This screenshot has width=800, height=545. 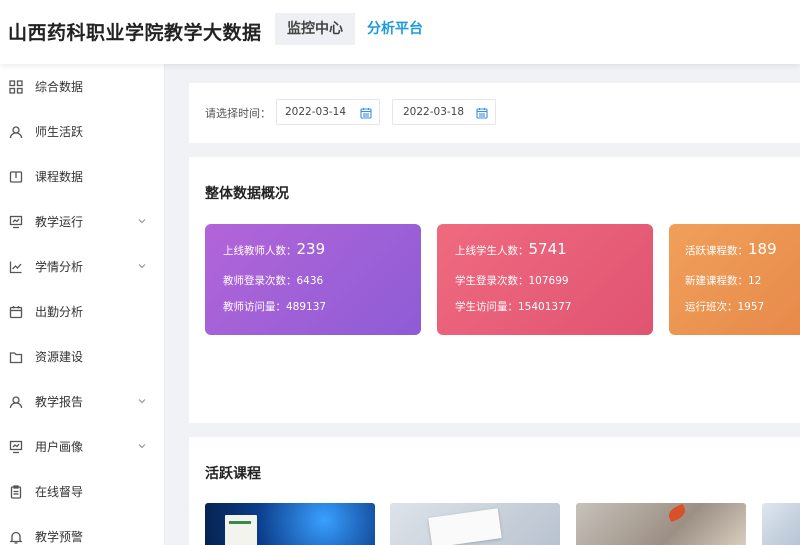 I want to click on sidebar-item-label: 教学报告, so click(x=59, y=402).